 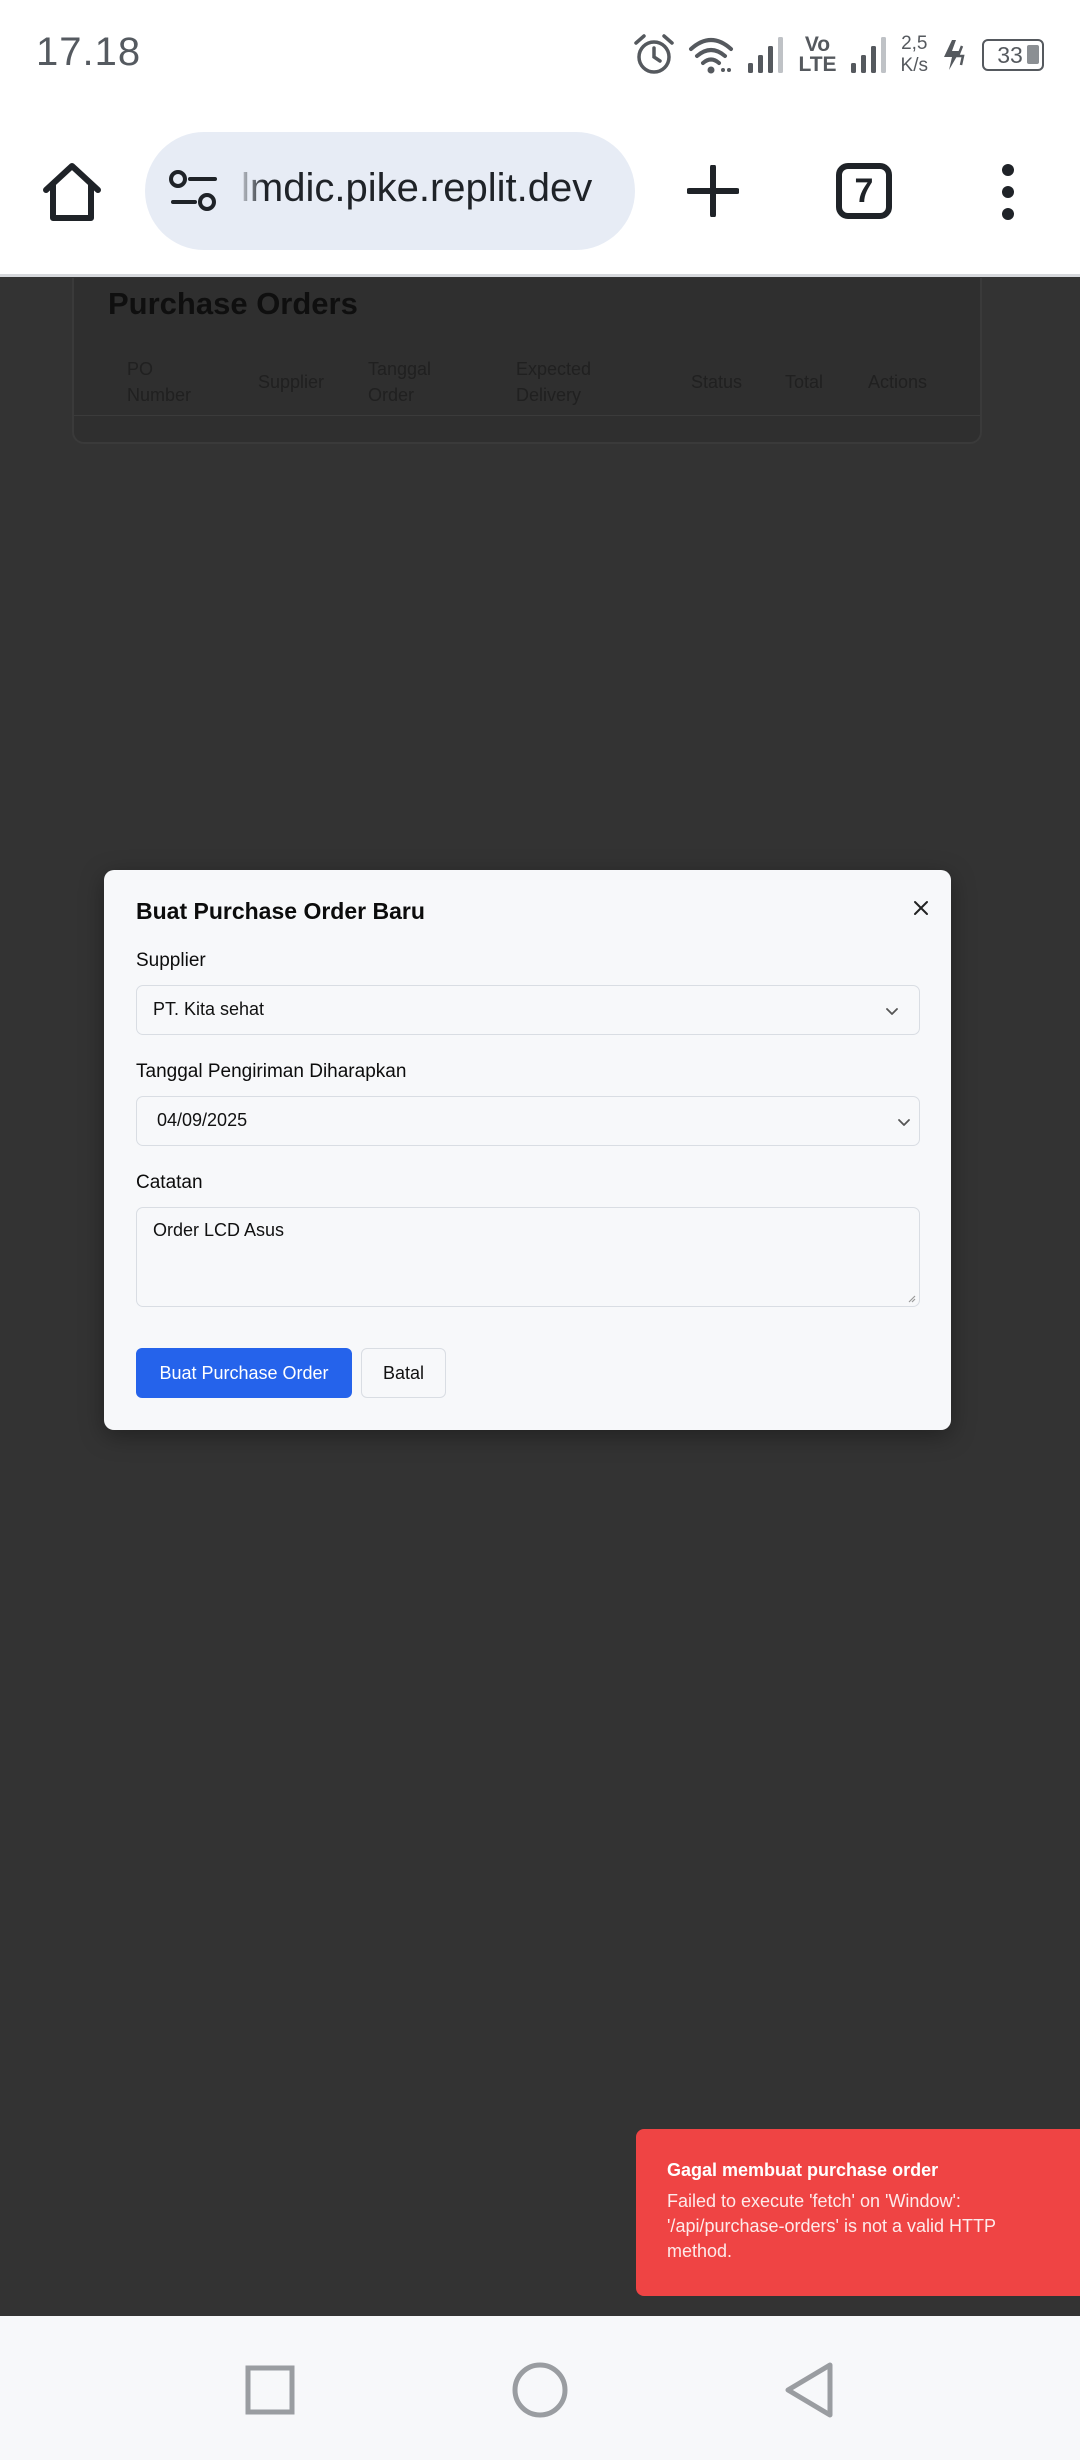 I want to click on column-header: Supplier, so click(x=291, y=382).